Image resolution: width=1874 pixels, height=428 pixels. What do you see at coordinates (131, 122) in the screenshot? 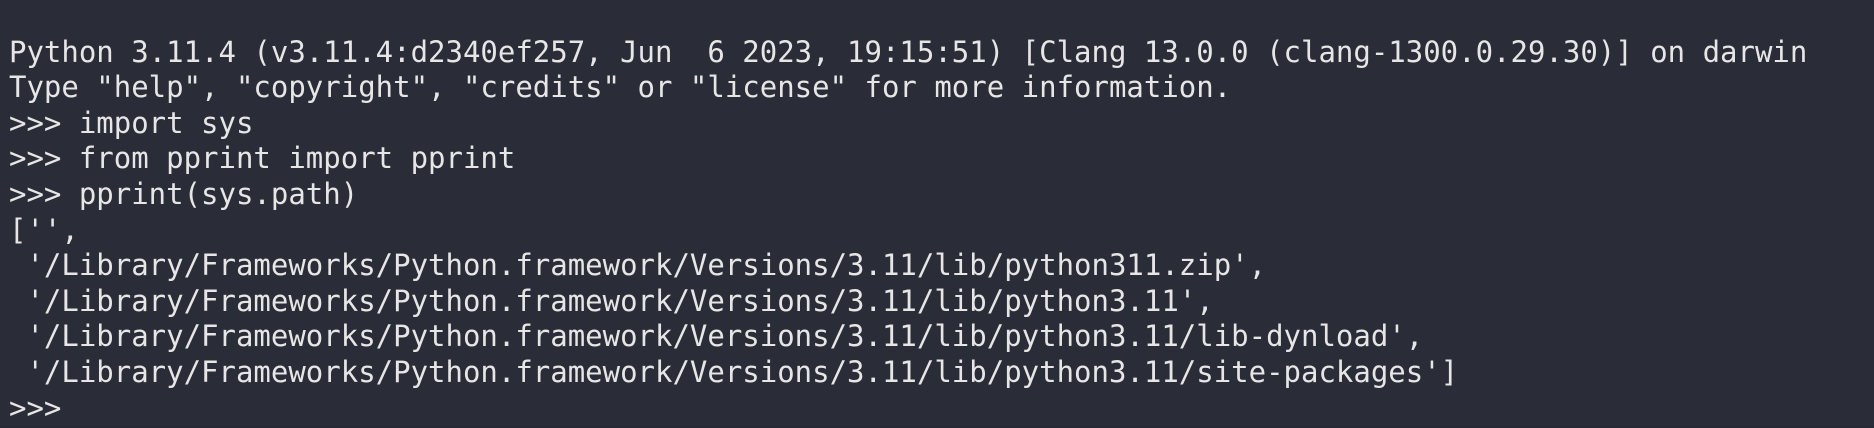
I see `repl-line-import-sys: >>> import sys` at bounding box center [131, 122].